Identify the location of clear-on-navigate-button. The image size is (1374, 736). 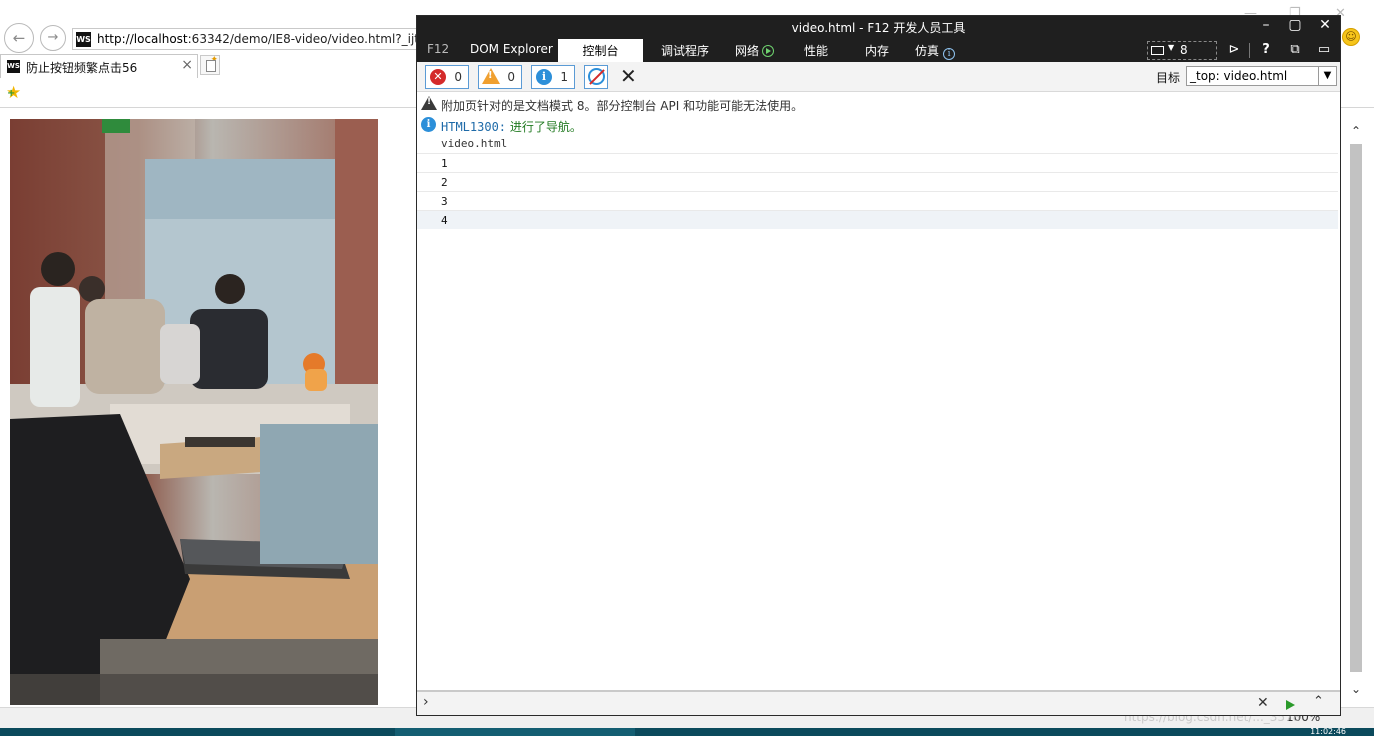
(596, 77).